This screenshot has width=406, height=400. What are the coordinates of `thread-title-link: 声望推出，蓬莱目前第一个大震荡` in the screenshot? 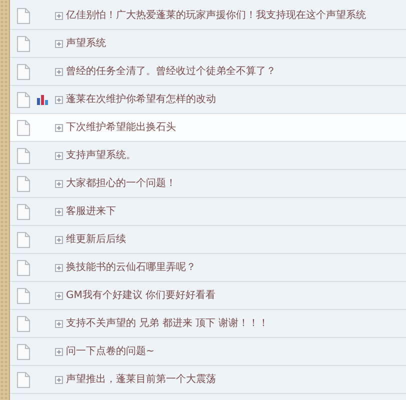 It's located at (141, 379).